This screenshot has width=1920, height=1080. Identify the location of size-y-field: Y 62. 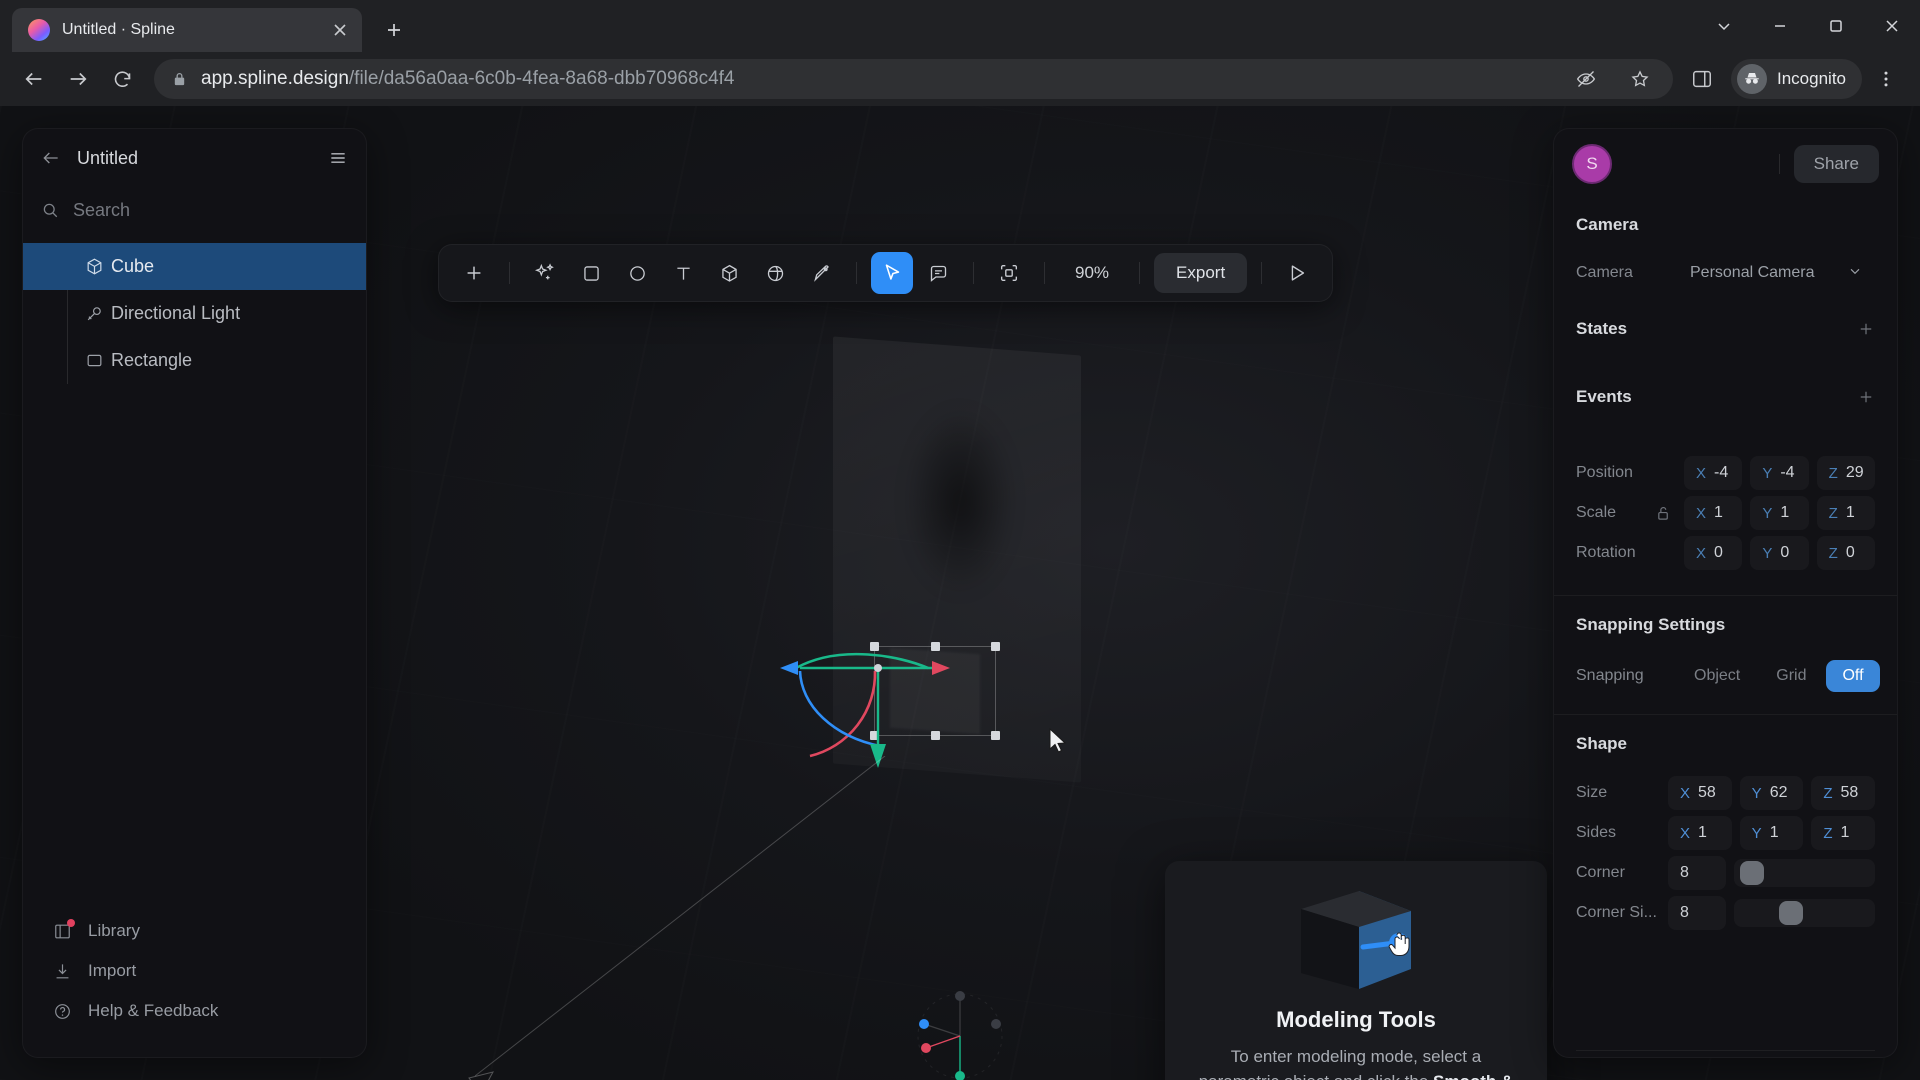
(1772, 793).